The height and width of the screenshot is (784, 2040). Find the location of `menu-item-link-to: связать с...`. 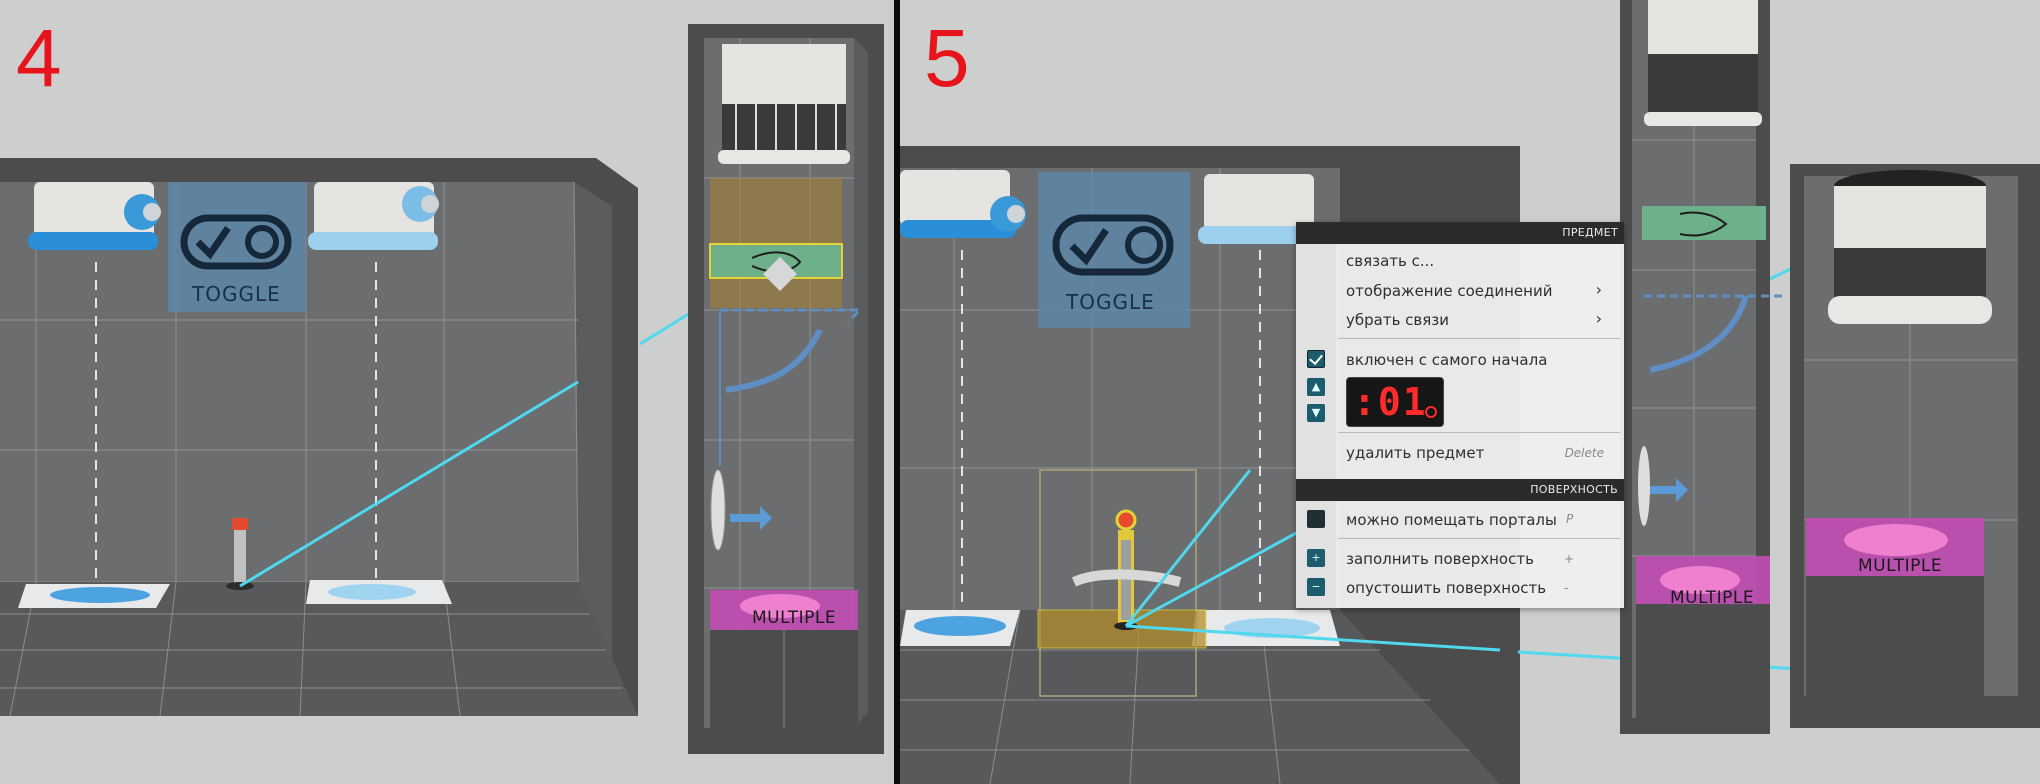

menu-item-link-to: связать с... is located at coordinates (1390, 261).